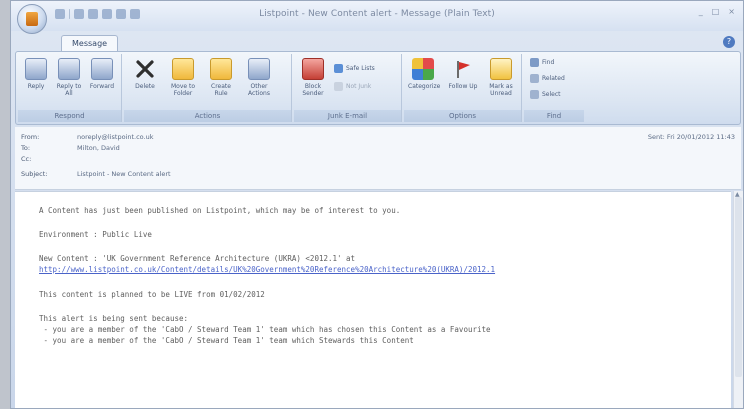 This screenshot has height=409, width=744. What do you see at coordinates (423, 69) in the screenshot?
I see `categorize-icon` at bounding box center [423, 69].